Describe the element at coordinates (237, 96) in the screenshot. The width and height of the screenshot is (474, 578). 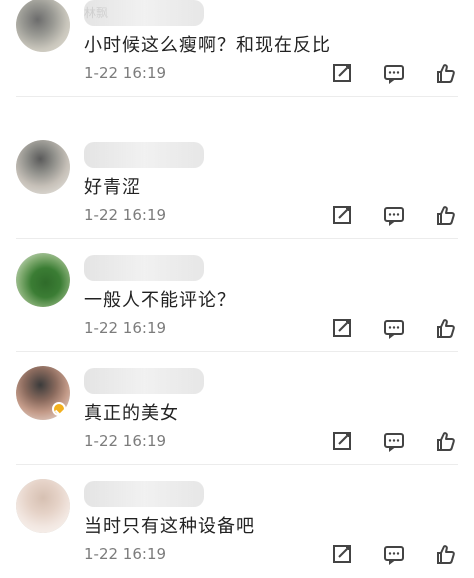
I see `divider` at that location.